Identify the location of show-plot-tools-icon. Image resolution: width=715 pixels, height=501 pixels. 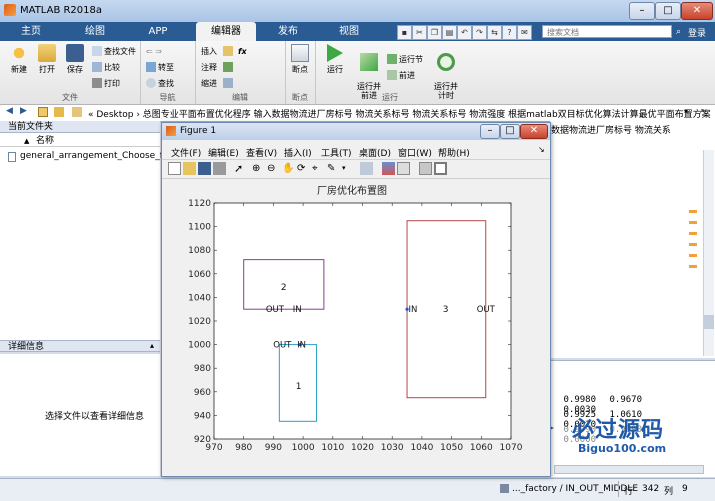
(440, 168).